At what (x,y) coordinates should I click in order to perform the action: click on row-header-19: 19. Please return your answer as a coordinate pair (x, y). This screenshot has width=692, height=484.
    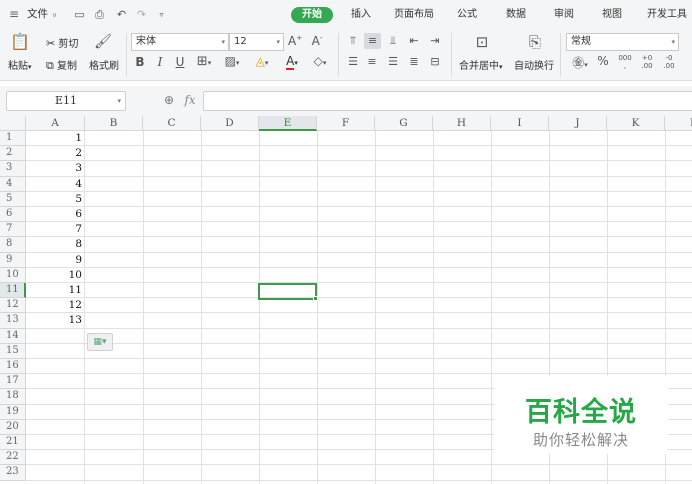
    Looking at the image, I should click on (13, 412).